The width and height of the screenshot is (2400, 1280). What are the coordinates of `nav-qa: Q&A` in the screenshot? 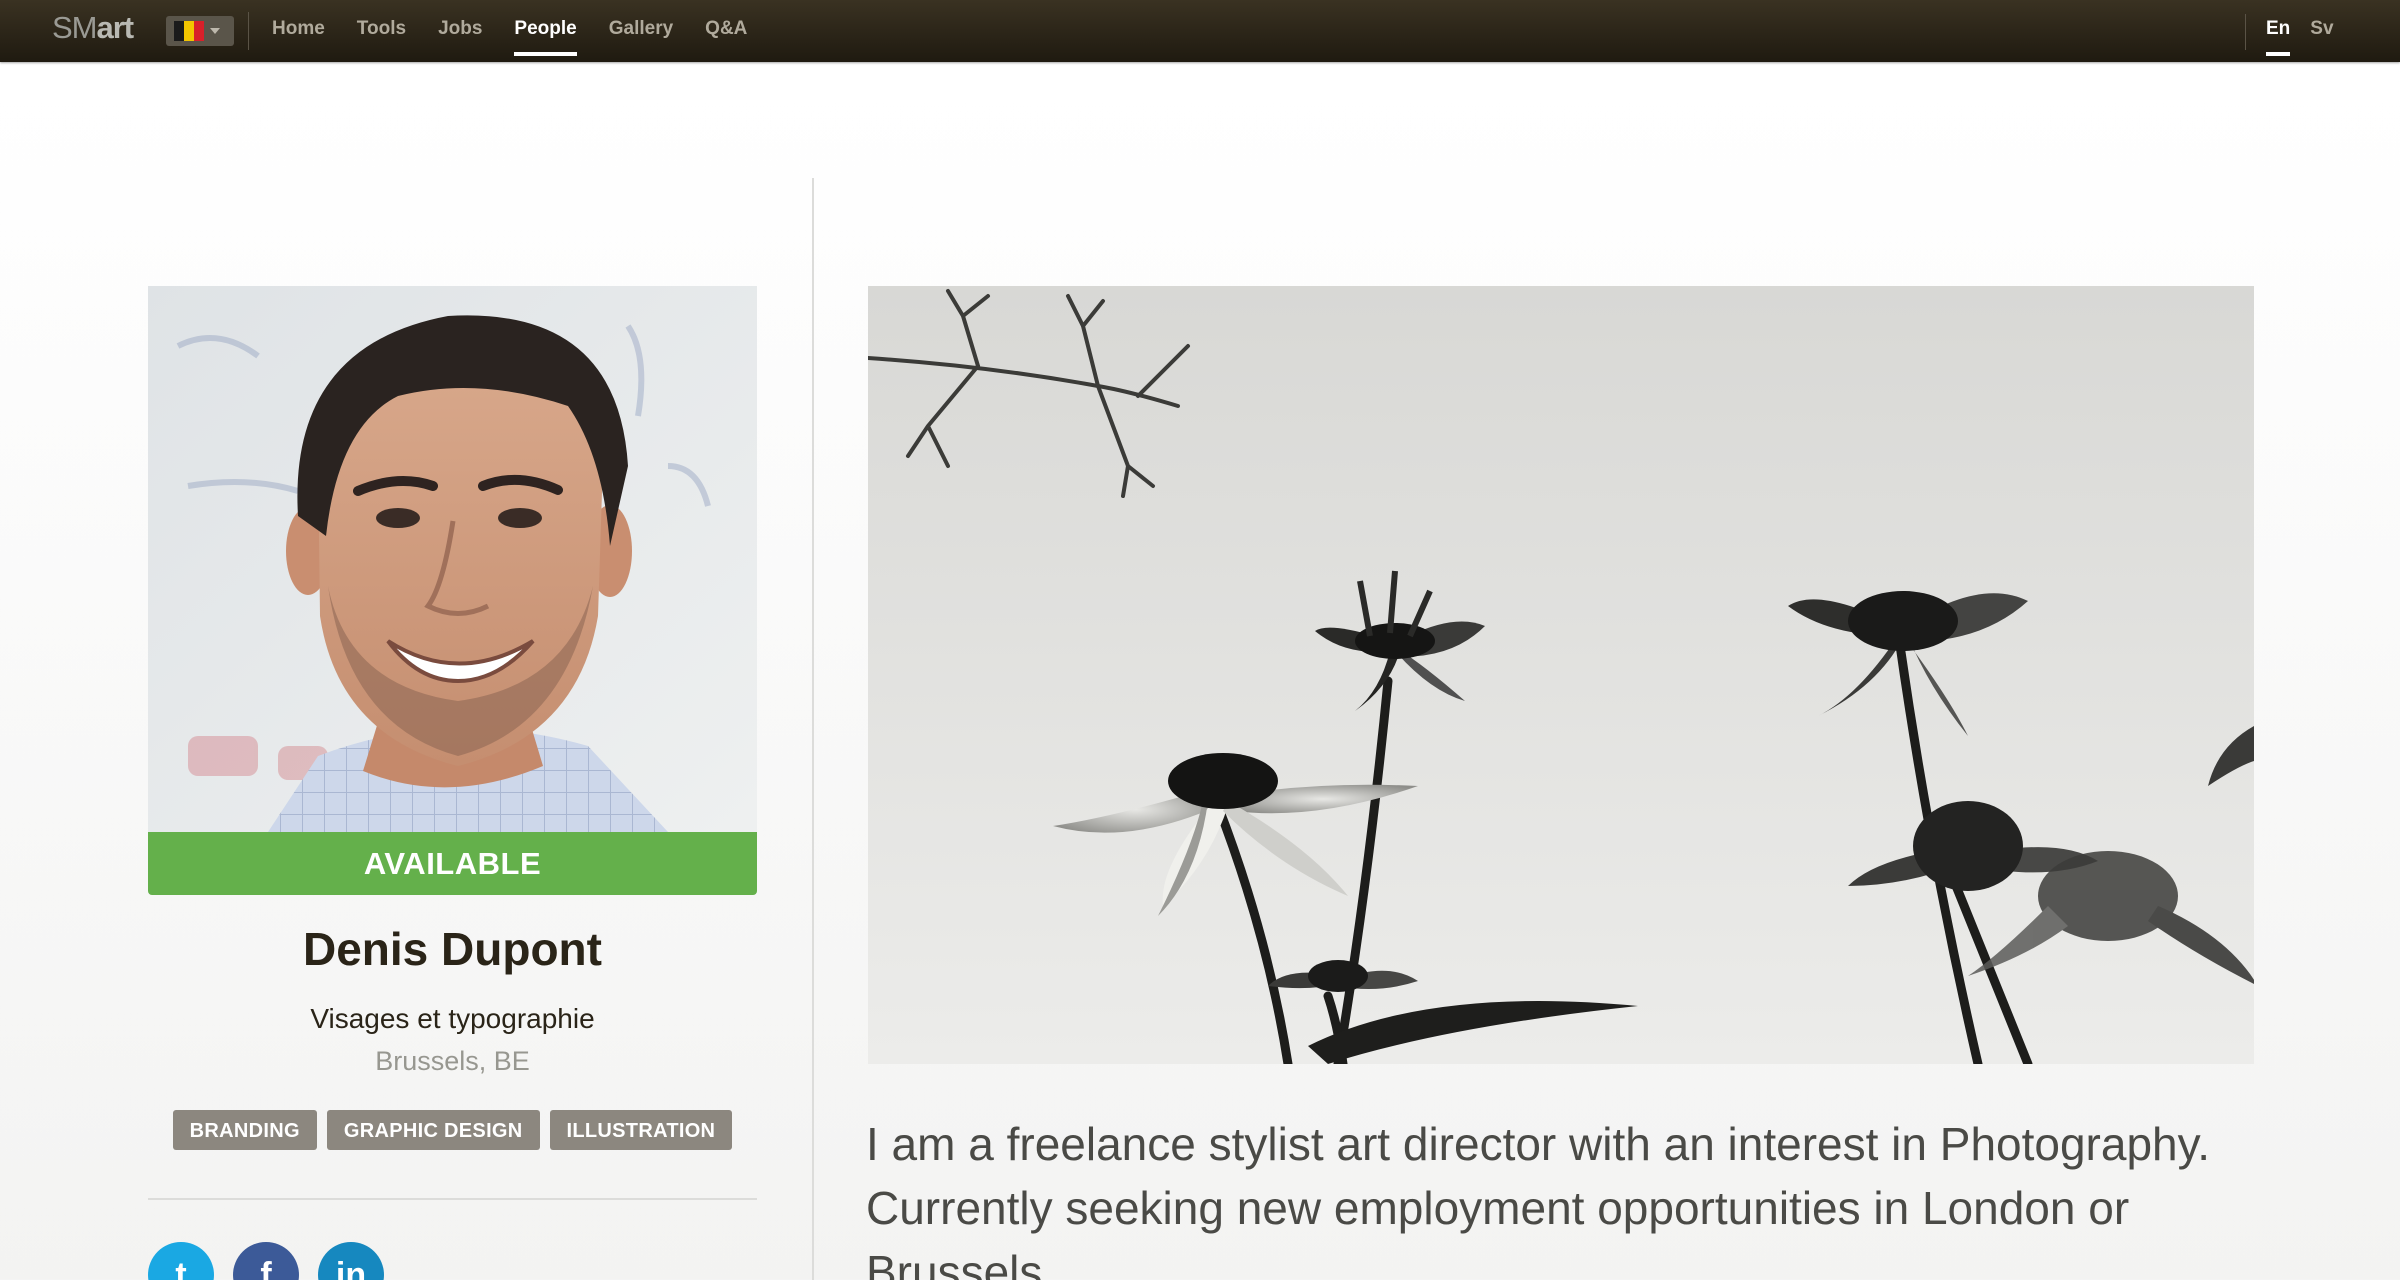 It's located at (726, 31).